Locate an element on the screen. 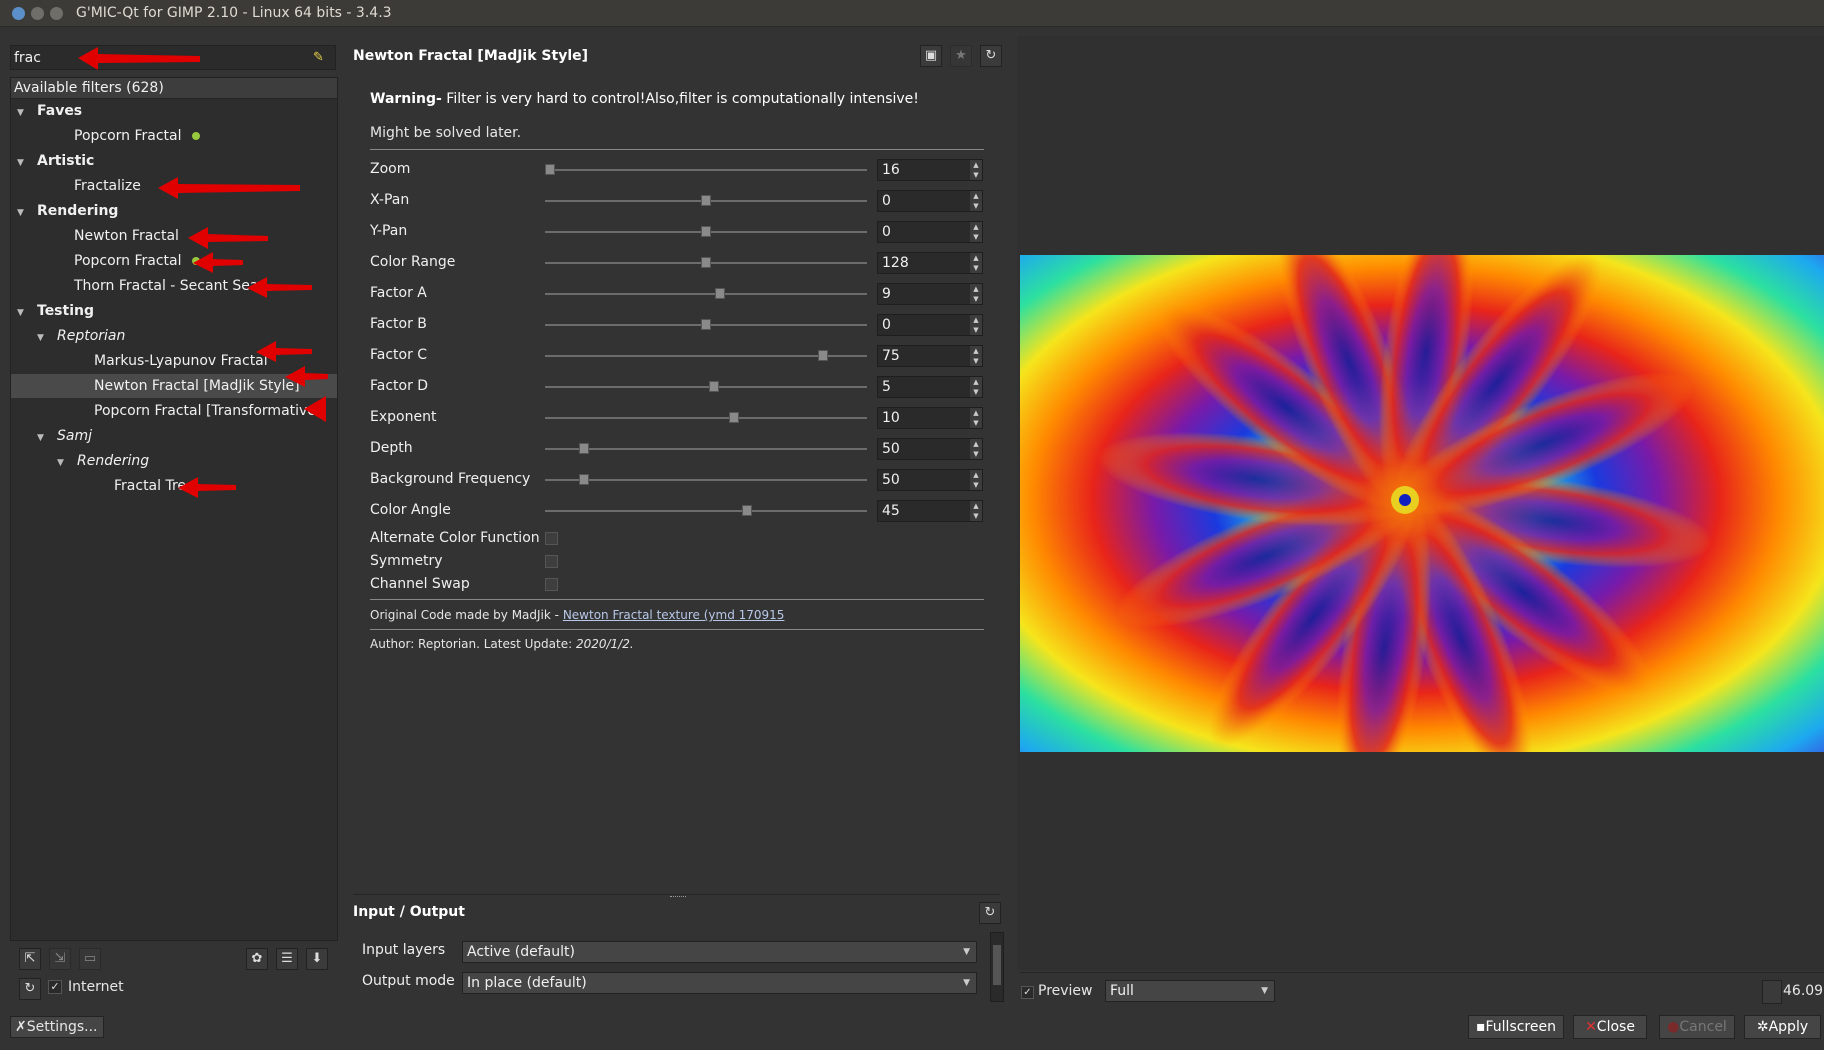 This screenshot has width=1824, height=1050. scrollbar-thumb is located at coordinates (997, 965).